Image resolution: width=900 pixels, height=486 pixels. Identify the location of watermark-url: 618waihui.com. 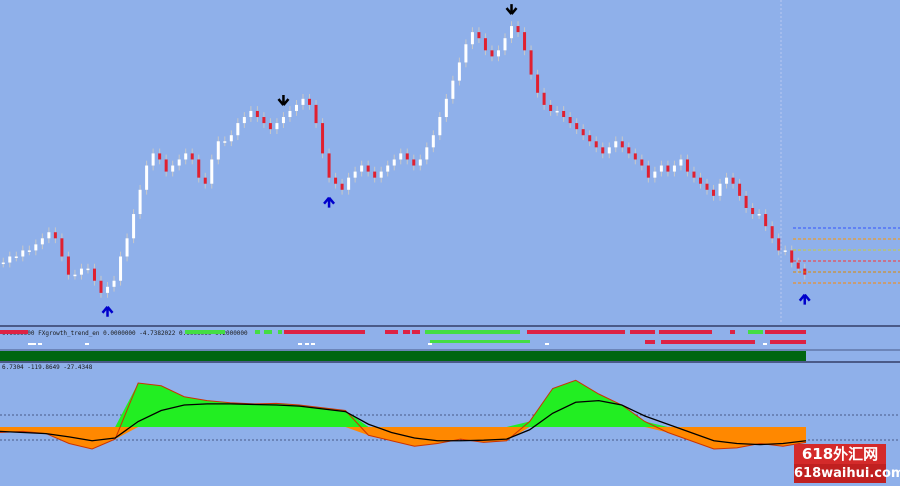
(847, 473).